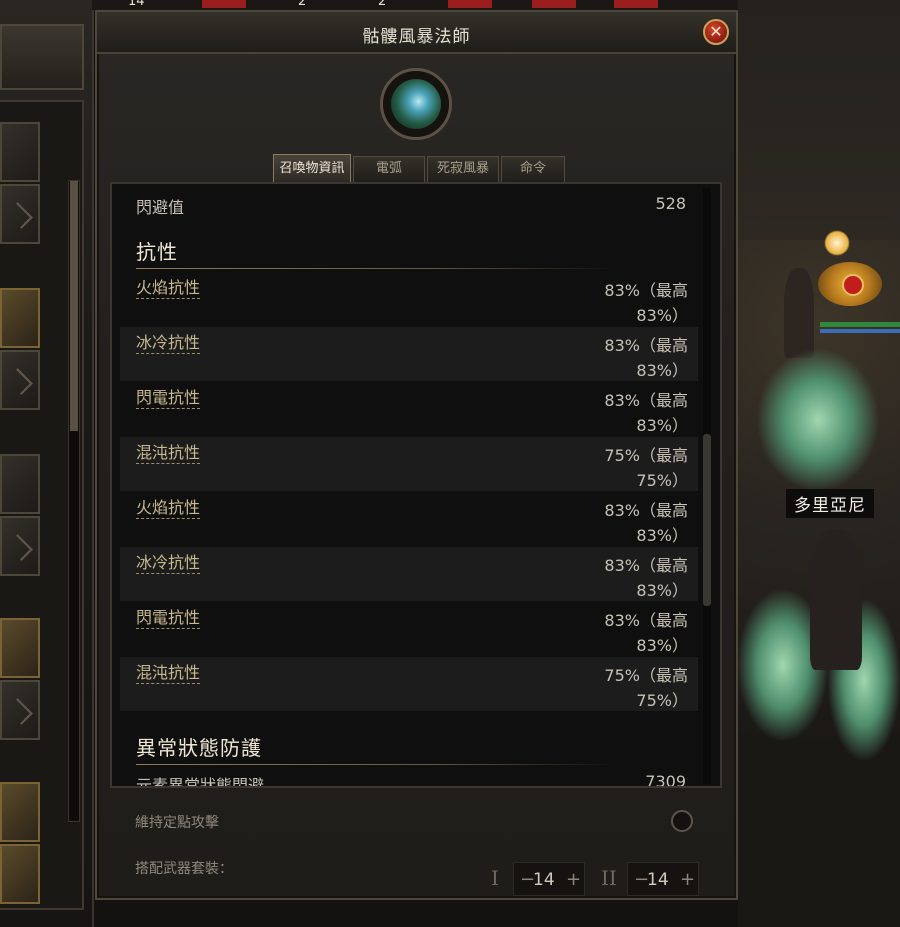 The image size is (900, 927). I want to click on weapon-set-2-value: 14, so click(658, 880).